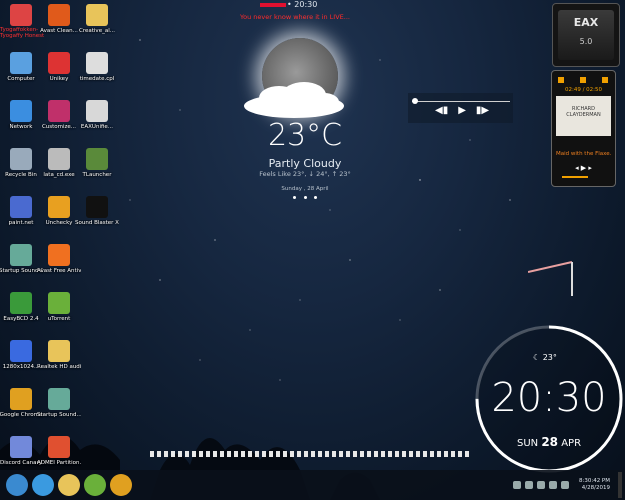  What do you see at coordinates (21, 67) in the screenshot?
I see `desktop-icon: Computer` at bounding box center [21, 67].